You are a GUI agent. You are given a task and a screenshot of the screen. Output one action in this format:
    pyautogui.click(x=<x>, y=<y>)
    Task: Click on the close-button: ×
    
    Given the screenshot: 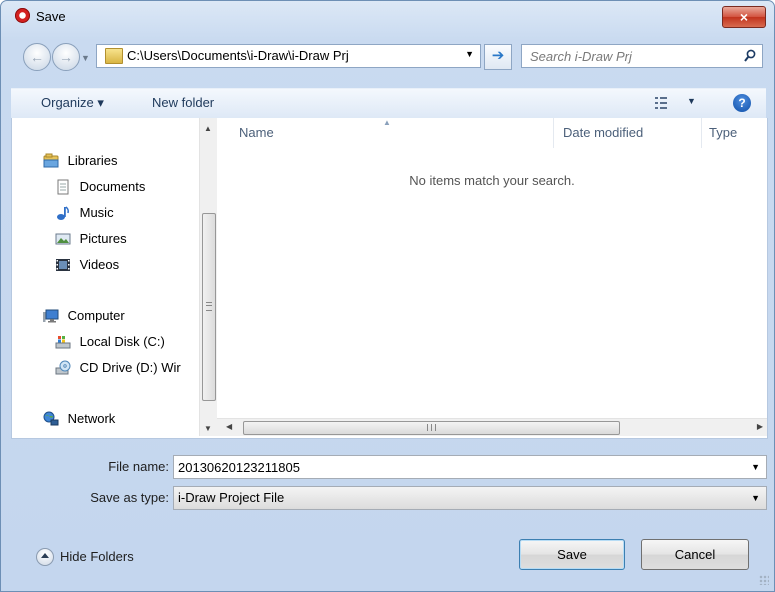 What is the action you would take?
    pyautogui.click(x=744, y=17)
    